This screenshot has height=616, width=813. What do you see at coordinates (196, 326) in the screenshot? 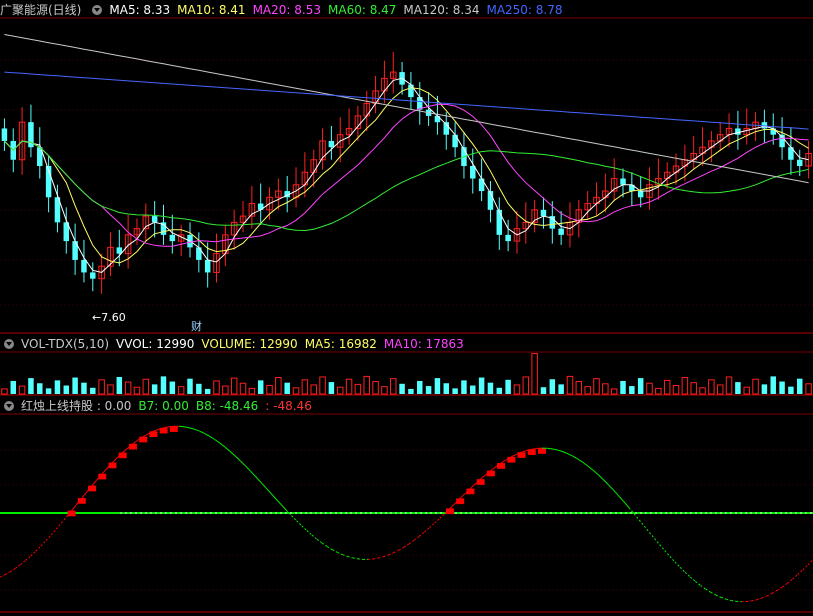
I see `finance-mark: 财` at bounding box center [196, 326].